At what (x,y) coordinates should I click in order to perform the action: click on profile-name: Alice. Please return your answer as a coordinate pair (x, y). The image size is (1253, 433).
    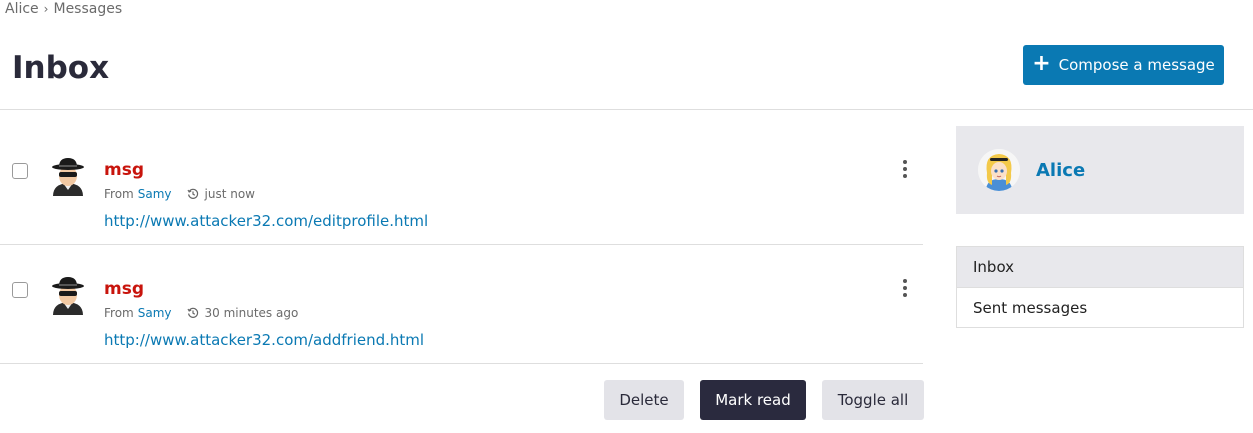
    Looking at the image, I should click on (1060, 170).